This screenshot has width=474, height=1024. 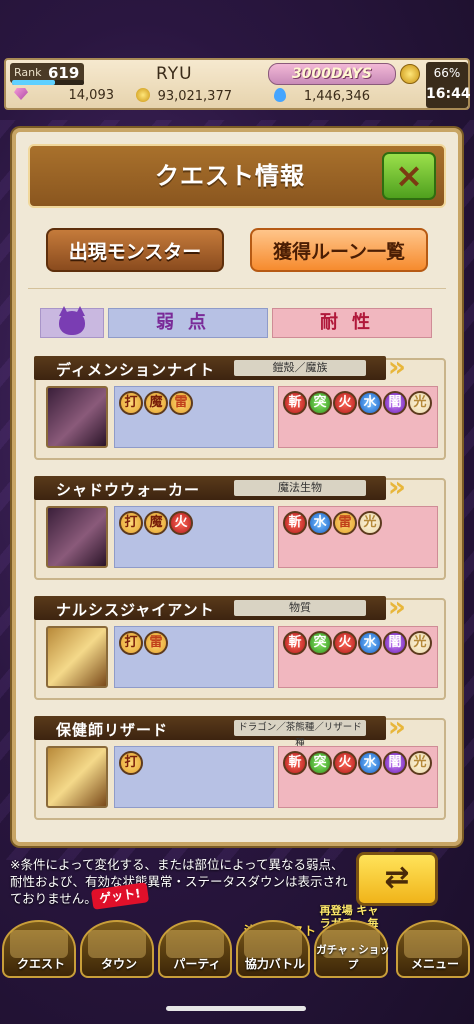 What do you see at coordinates (195, 944) in the screenshot?
I see `party-icon` at bounding box center [195, 944].